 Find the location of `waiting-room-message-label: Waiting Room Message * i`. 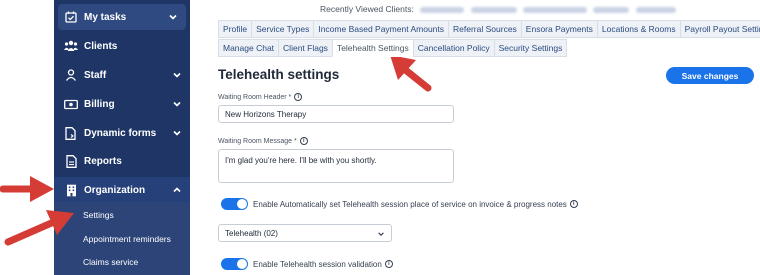

waiting-room-message-label: Waiting Room Message * i is located at coordinates (263, 141).